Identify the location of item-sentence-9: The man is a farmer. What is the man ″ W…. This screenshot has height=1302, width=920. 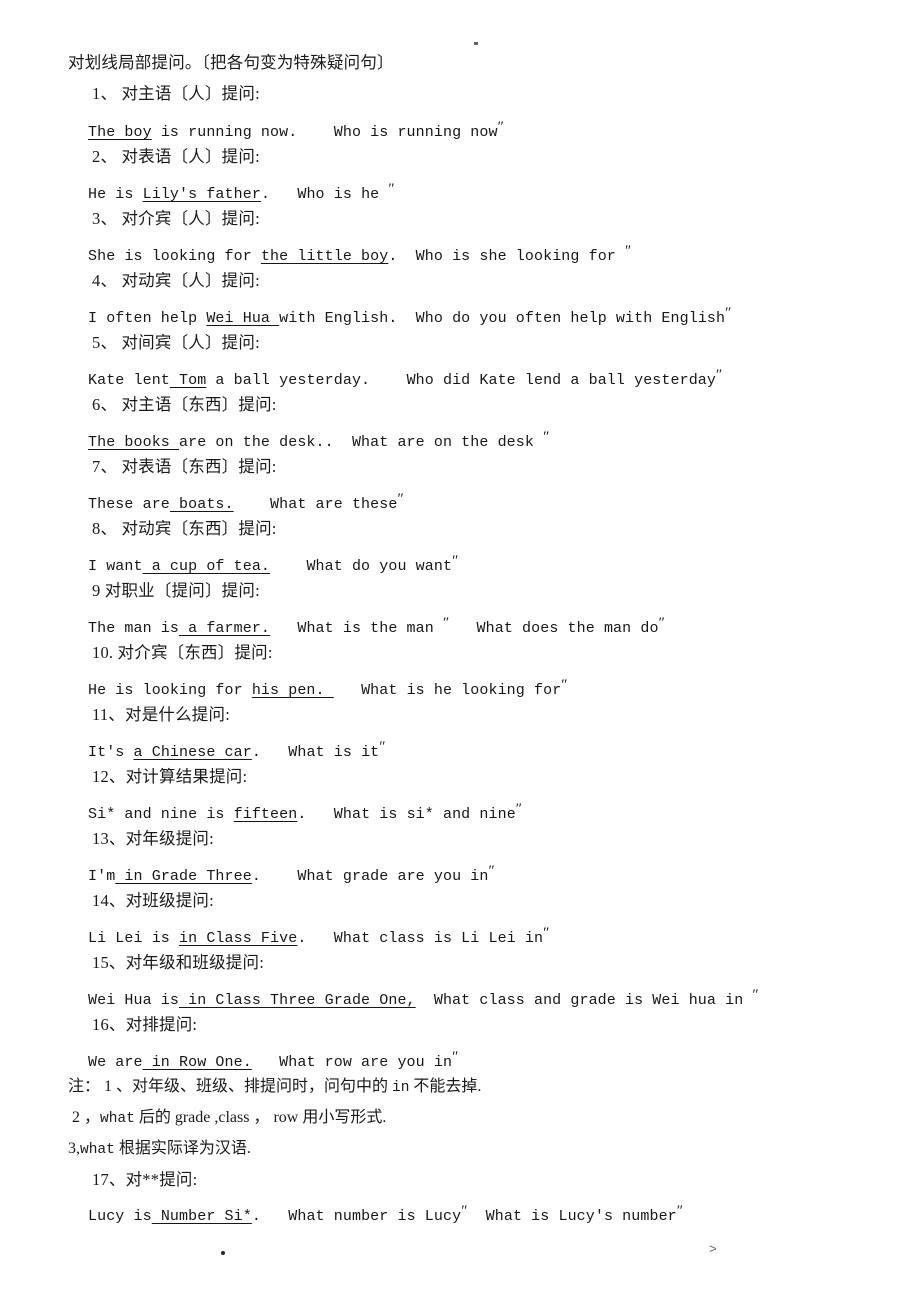
(376, 626).